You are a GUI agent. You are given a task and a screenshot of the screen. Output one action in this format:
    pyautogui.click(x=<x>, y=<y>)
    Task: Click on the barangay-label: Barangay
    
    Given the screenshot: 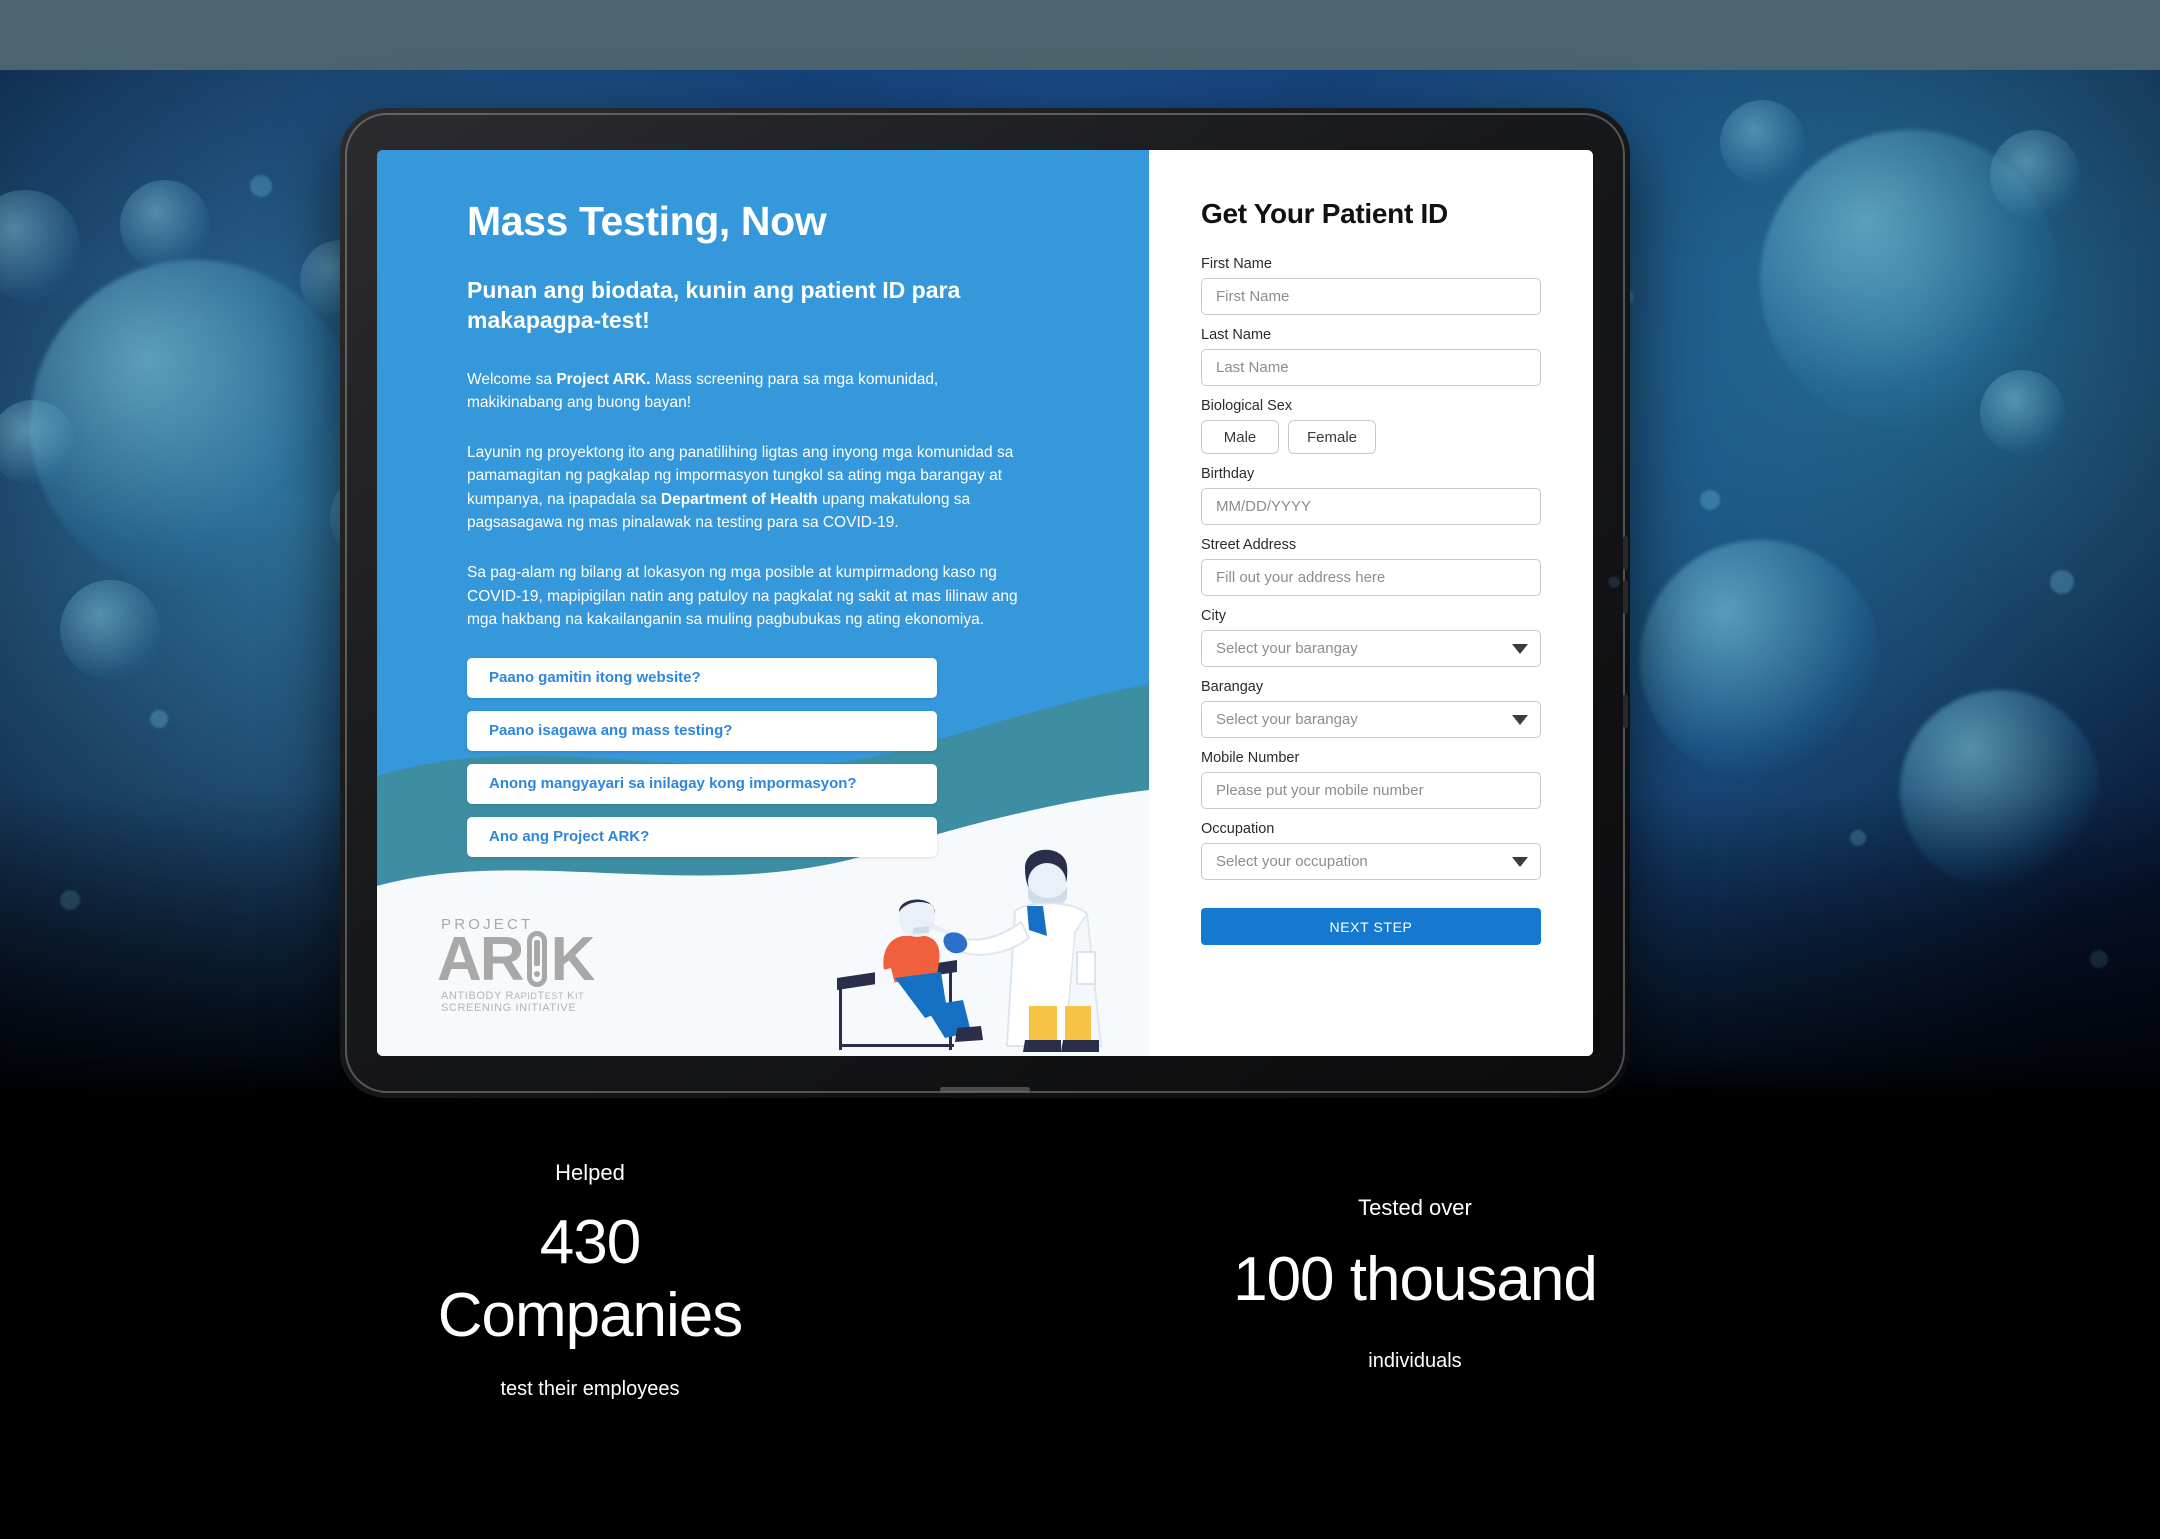 What is the action you would take?
    pyautogui.click(x=1232, y=687)
    